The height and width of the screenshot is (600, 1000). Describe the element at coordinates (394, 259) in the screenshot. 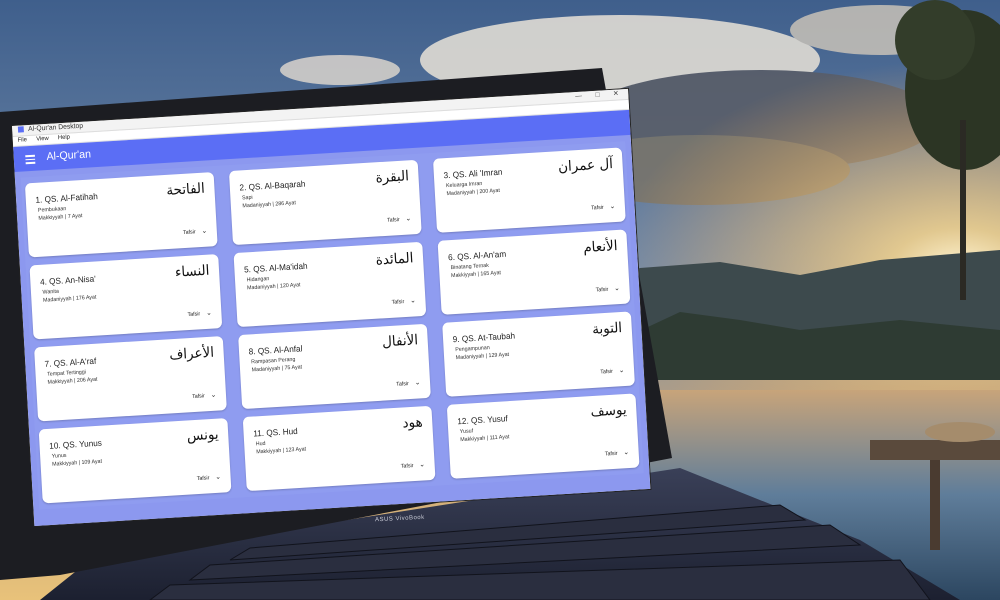

I see `surah-arabic-name: المائدة` at that location.